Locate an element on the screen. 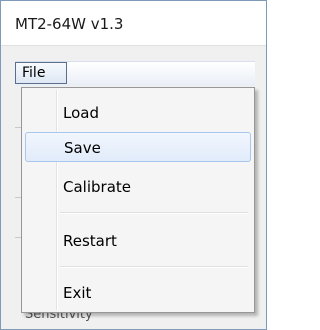  title-divider is located at coordinates (133, 45).